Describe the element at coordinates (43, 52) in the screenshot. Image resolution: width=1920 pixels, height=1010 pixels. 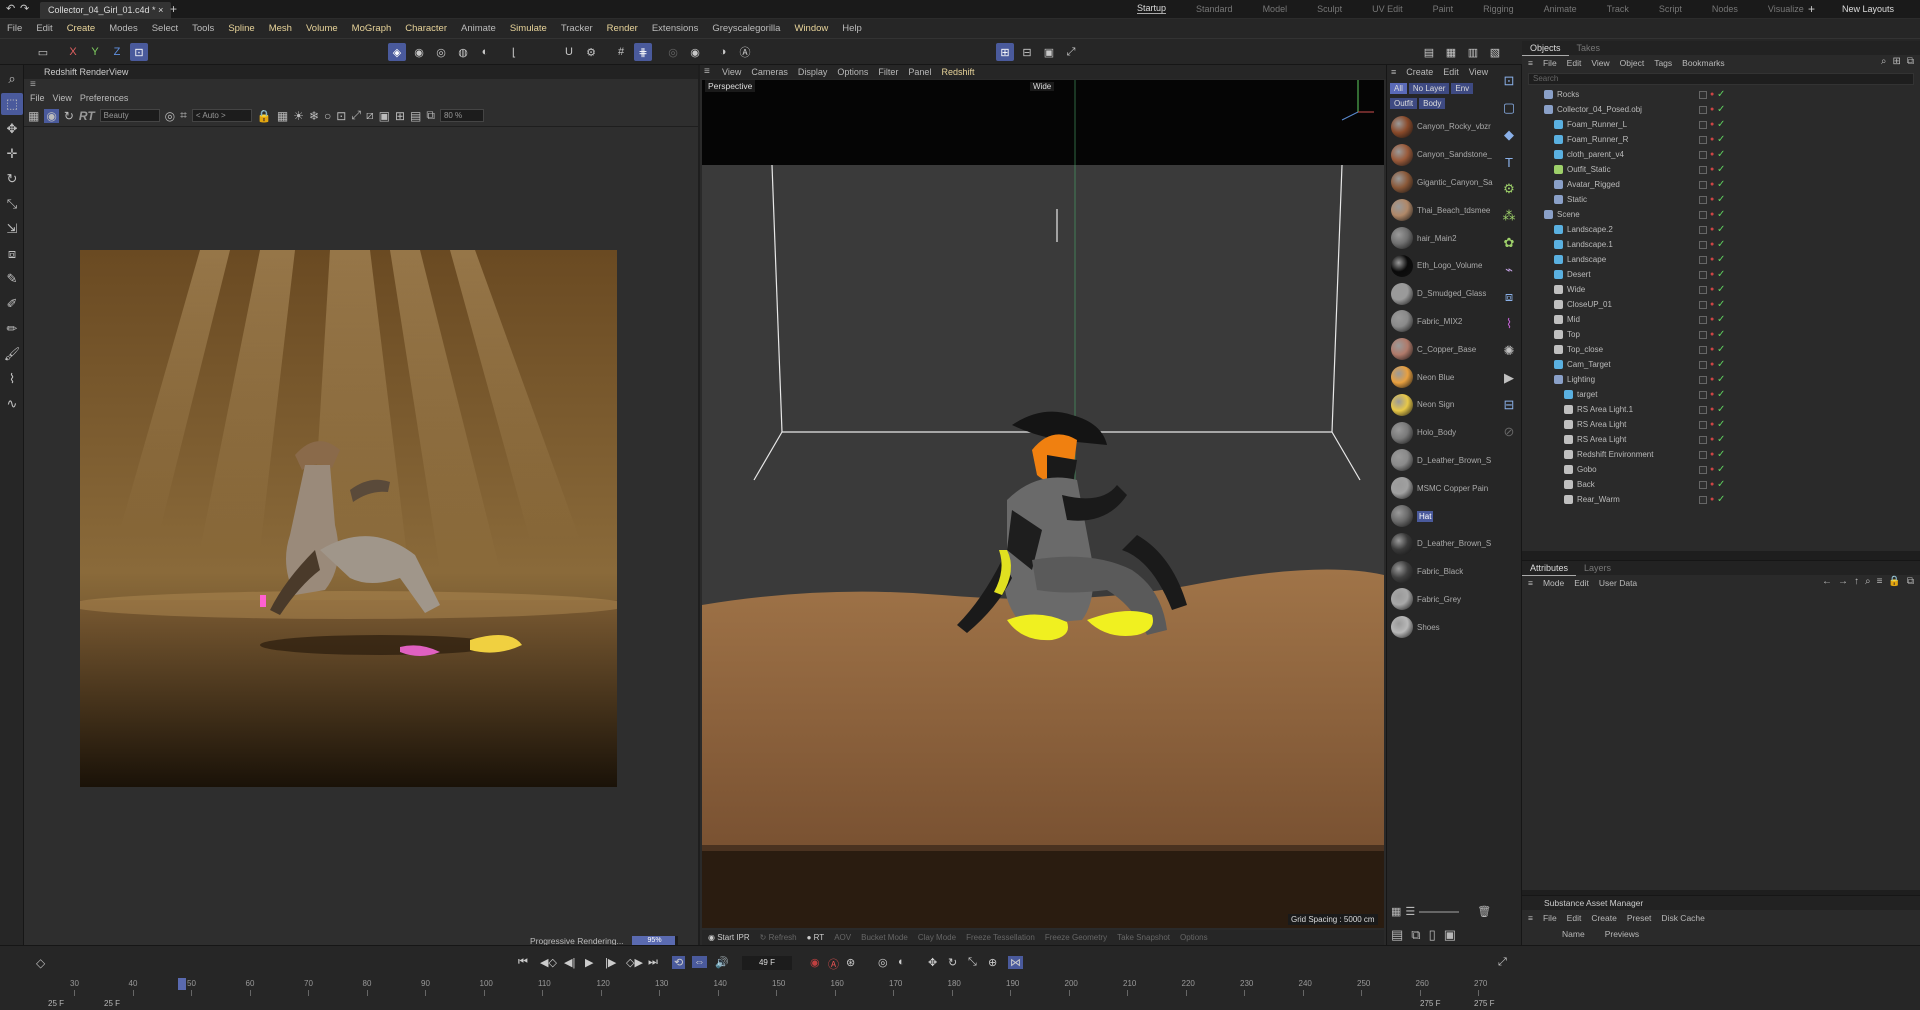
I see `viewport-solo-icon: ▭` at that location.